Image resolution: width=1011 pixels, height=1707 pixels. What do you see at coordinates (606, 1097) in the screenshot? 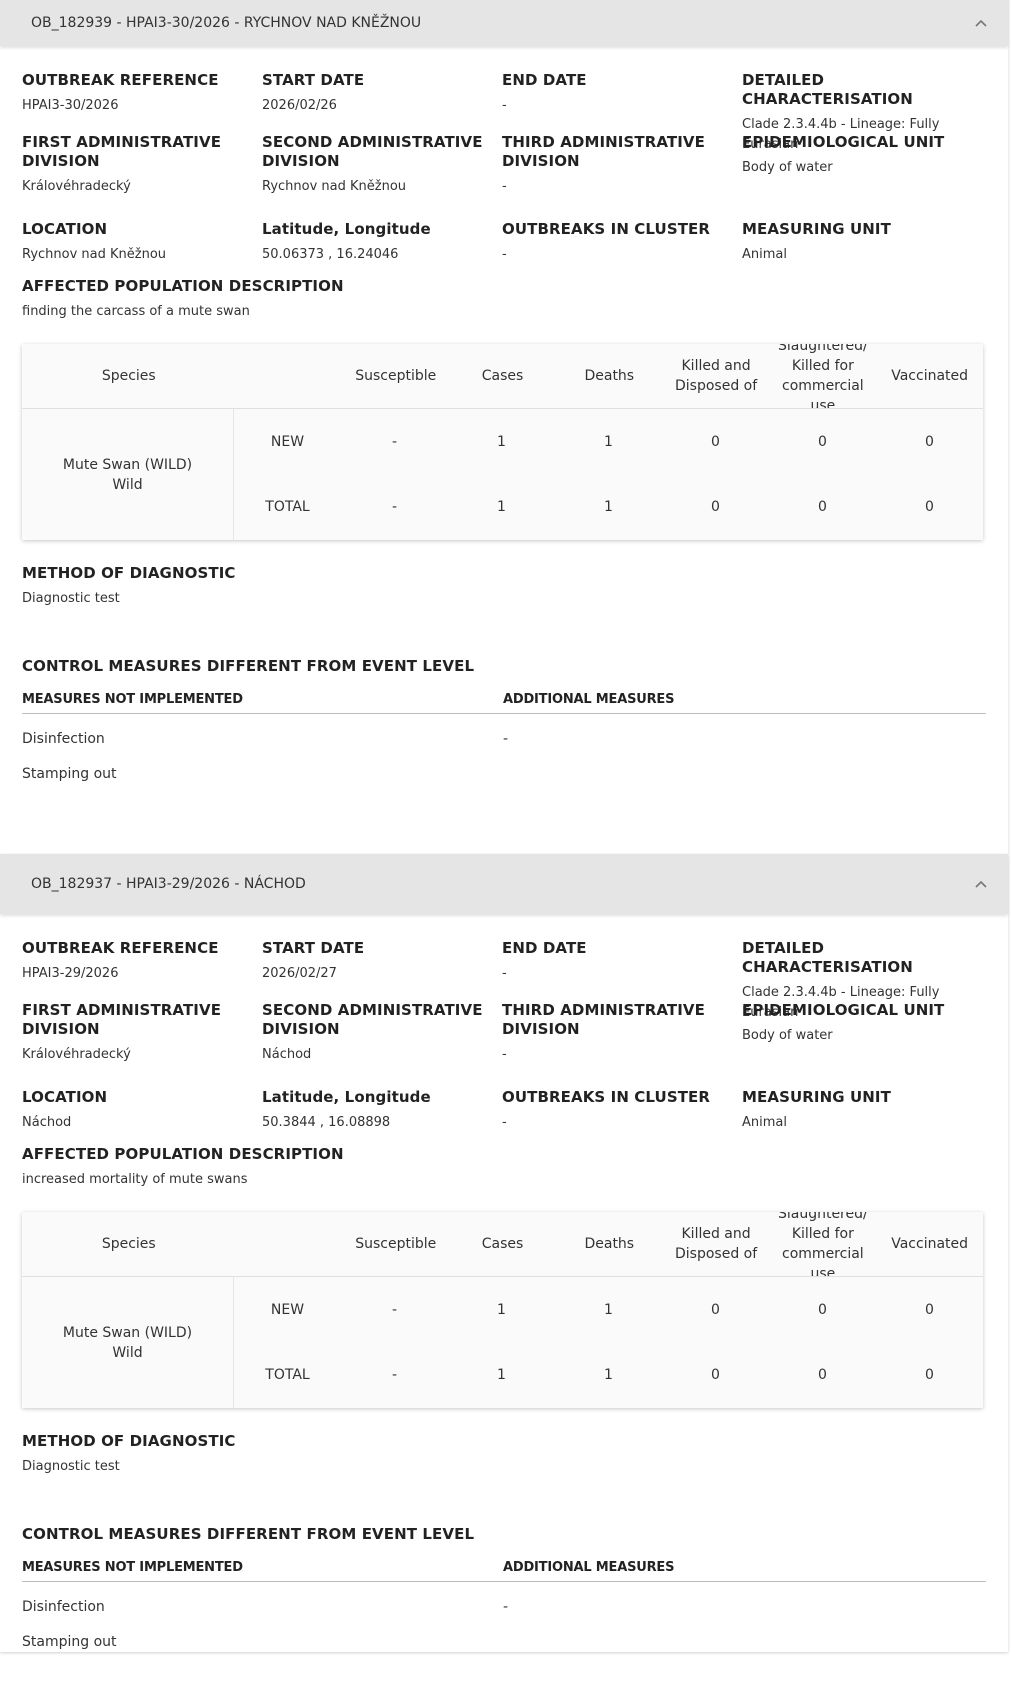
I see `field-label: OUTBREAKS IN CLUSTER` at bounding box center [606, 1097].